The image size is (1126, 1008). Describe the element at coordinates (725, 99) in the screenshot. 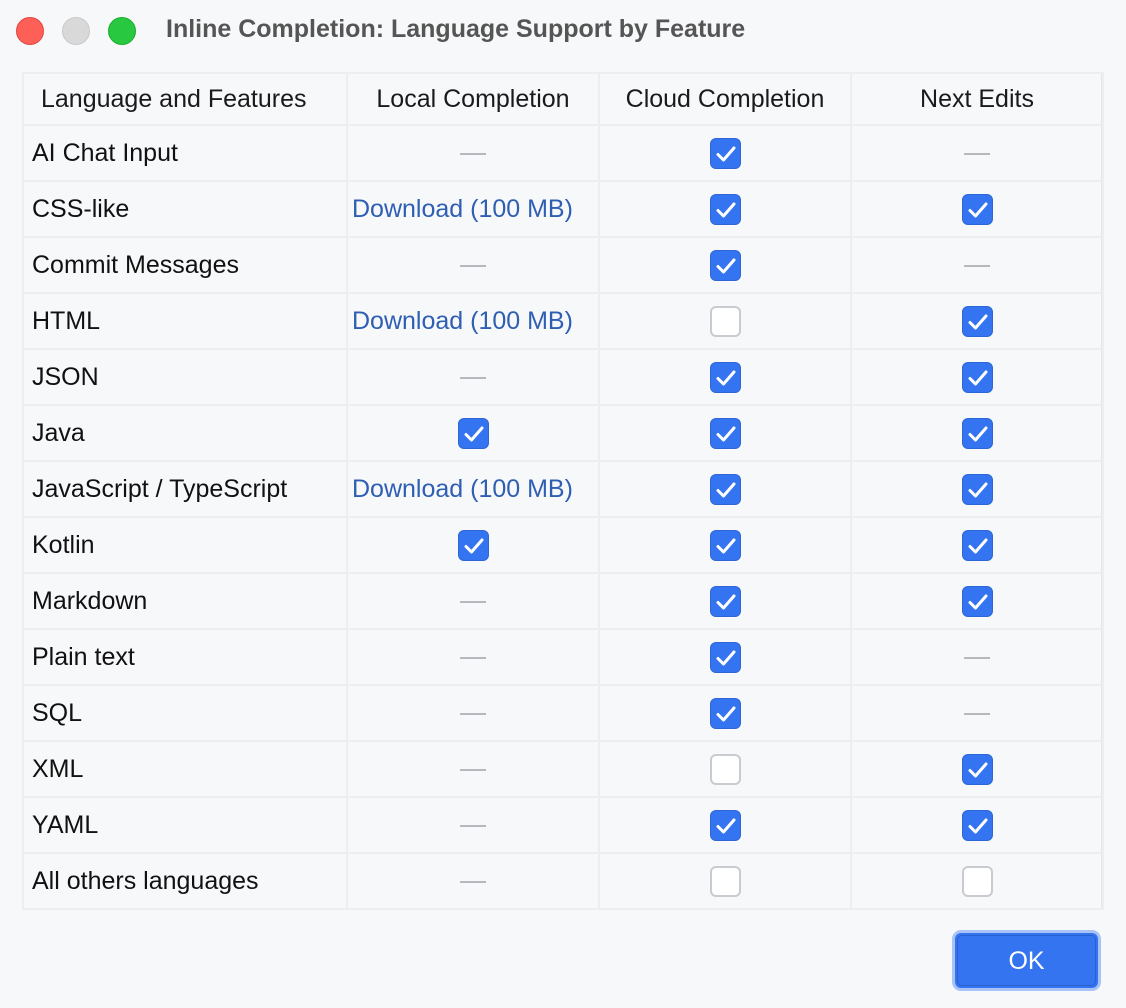

I see `column-header-cloud-completion: Cloud Completion` at that location.